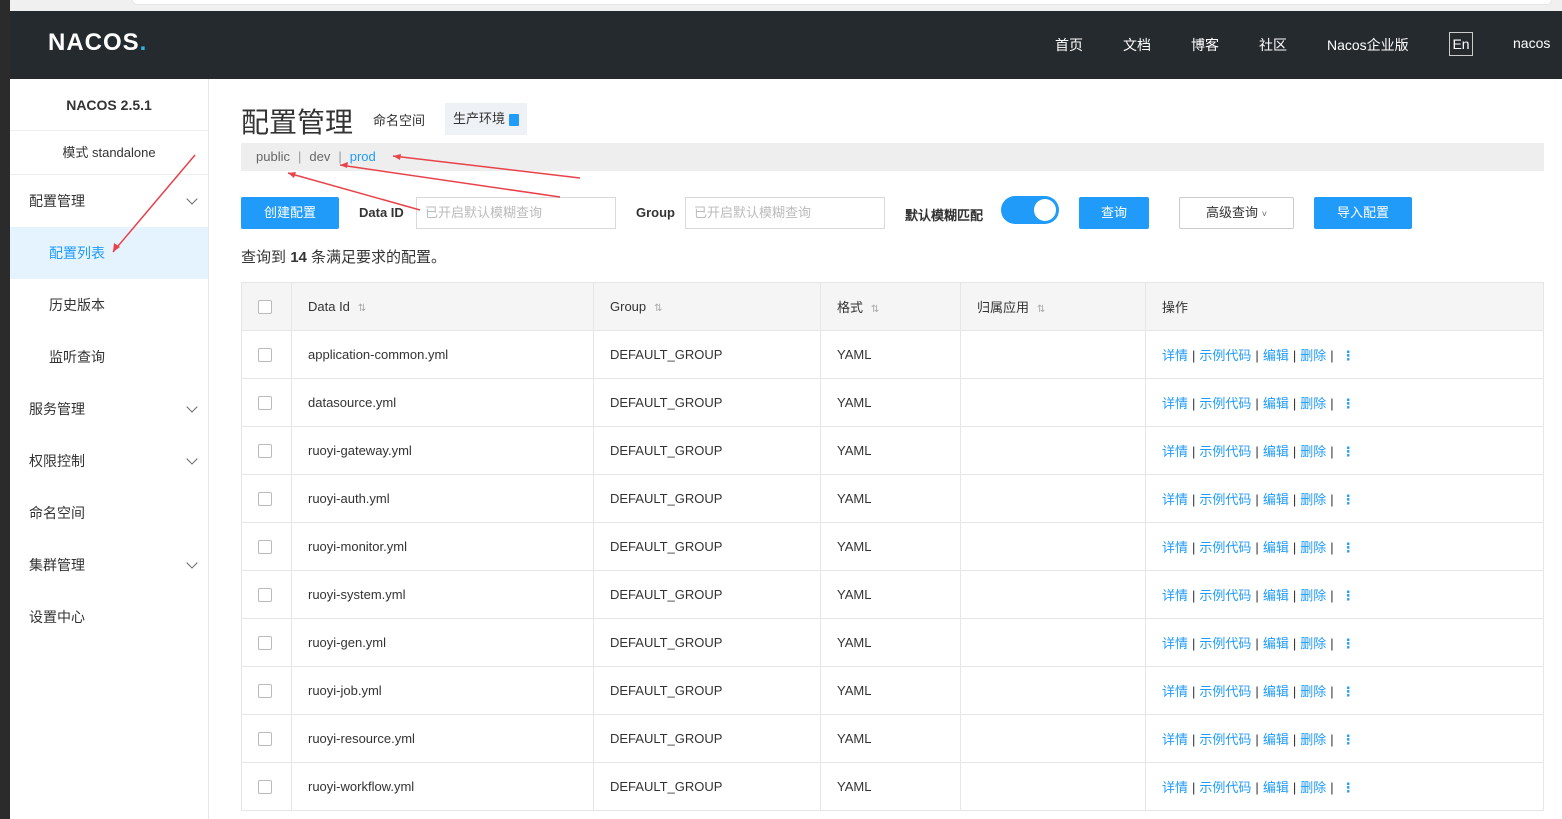  I want to click on nav-blog: 博客, so click(1205, 45).